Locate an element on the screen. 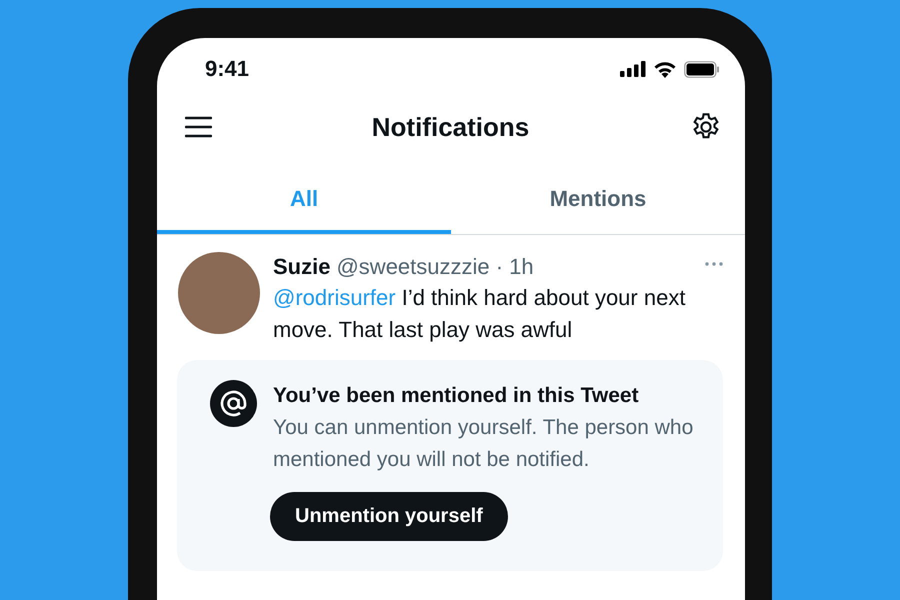 This screenshot has height=600, width=900. wifi-icon is located at coordinates (665, 69).